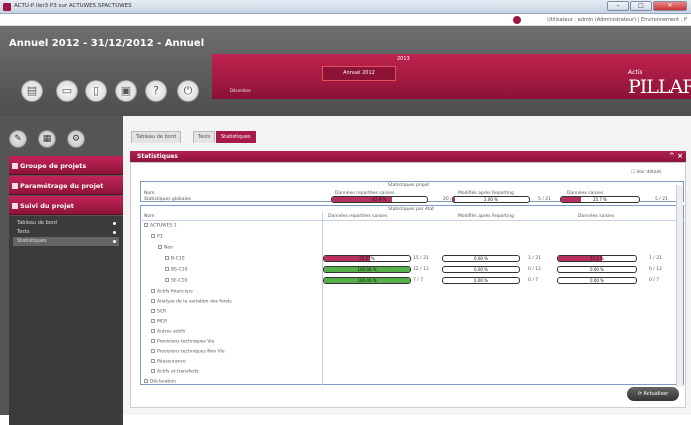 This screenshot has height=425, width=691. Describe the element at coordinates (67, 91) in the screenshot. I see `folder-button: ▭` at that location.